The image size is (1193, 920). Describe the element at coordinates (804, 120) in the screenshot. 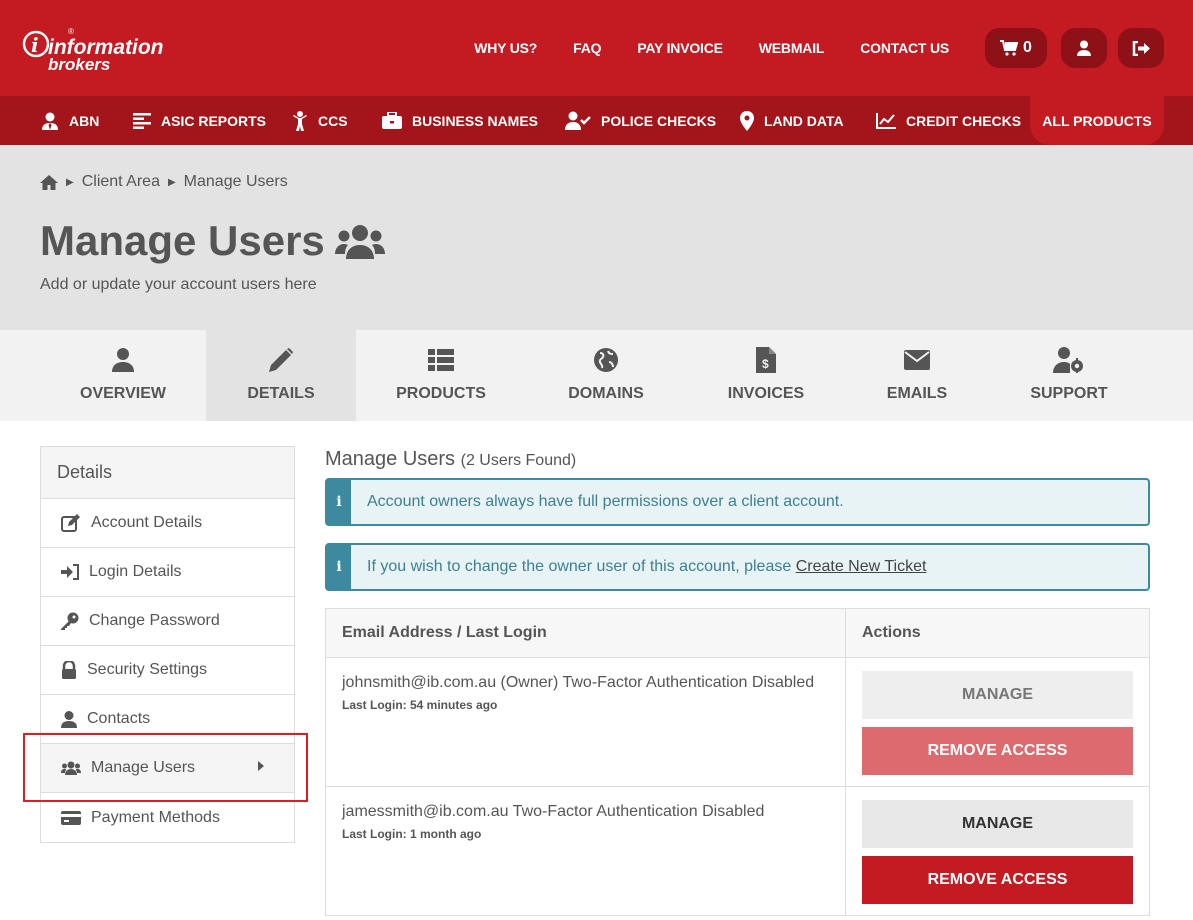

I see `product-label: LAND DATA` at that location.